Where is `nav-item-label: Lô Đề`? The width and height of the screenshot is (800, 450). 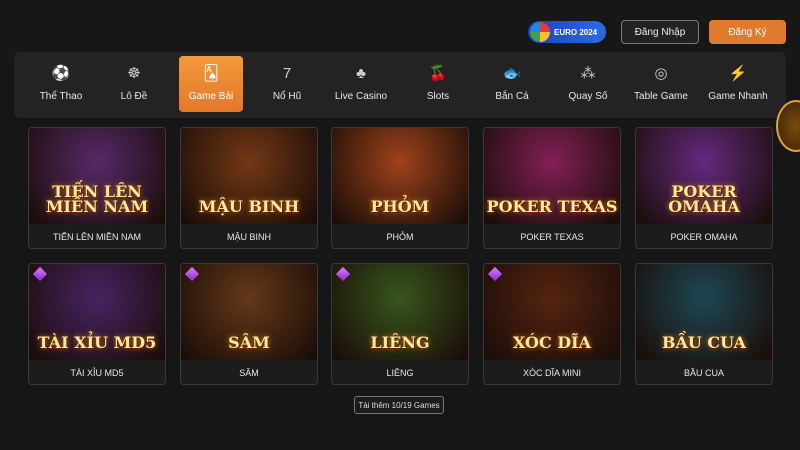 nav-item-label: Lô Đề is located at coordinates (134, 96).